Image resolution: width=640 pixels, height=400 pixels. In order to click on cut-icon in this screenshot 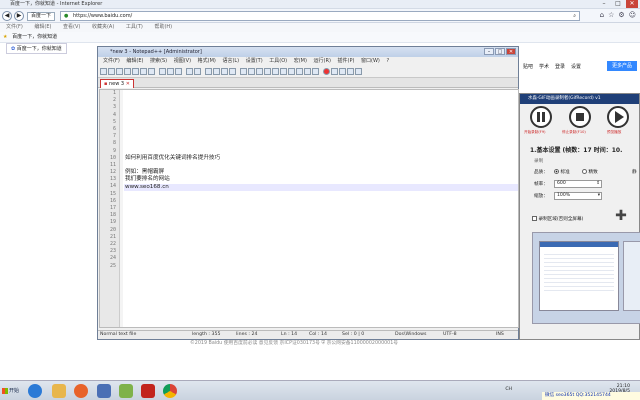, I will do `click(162, 71)`.